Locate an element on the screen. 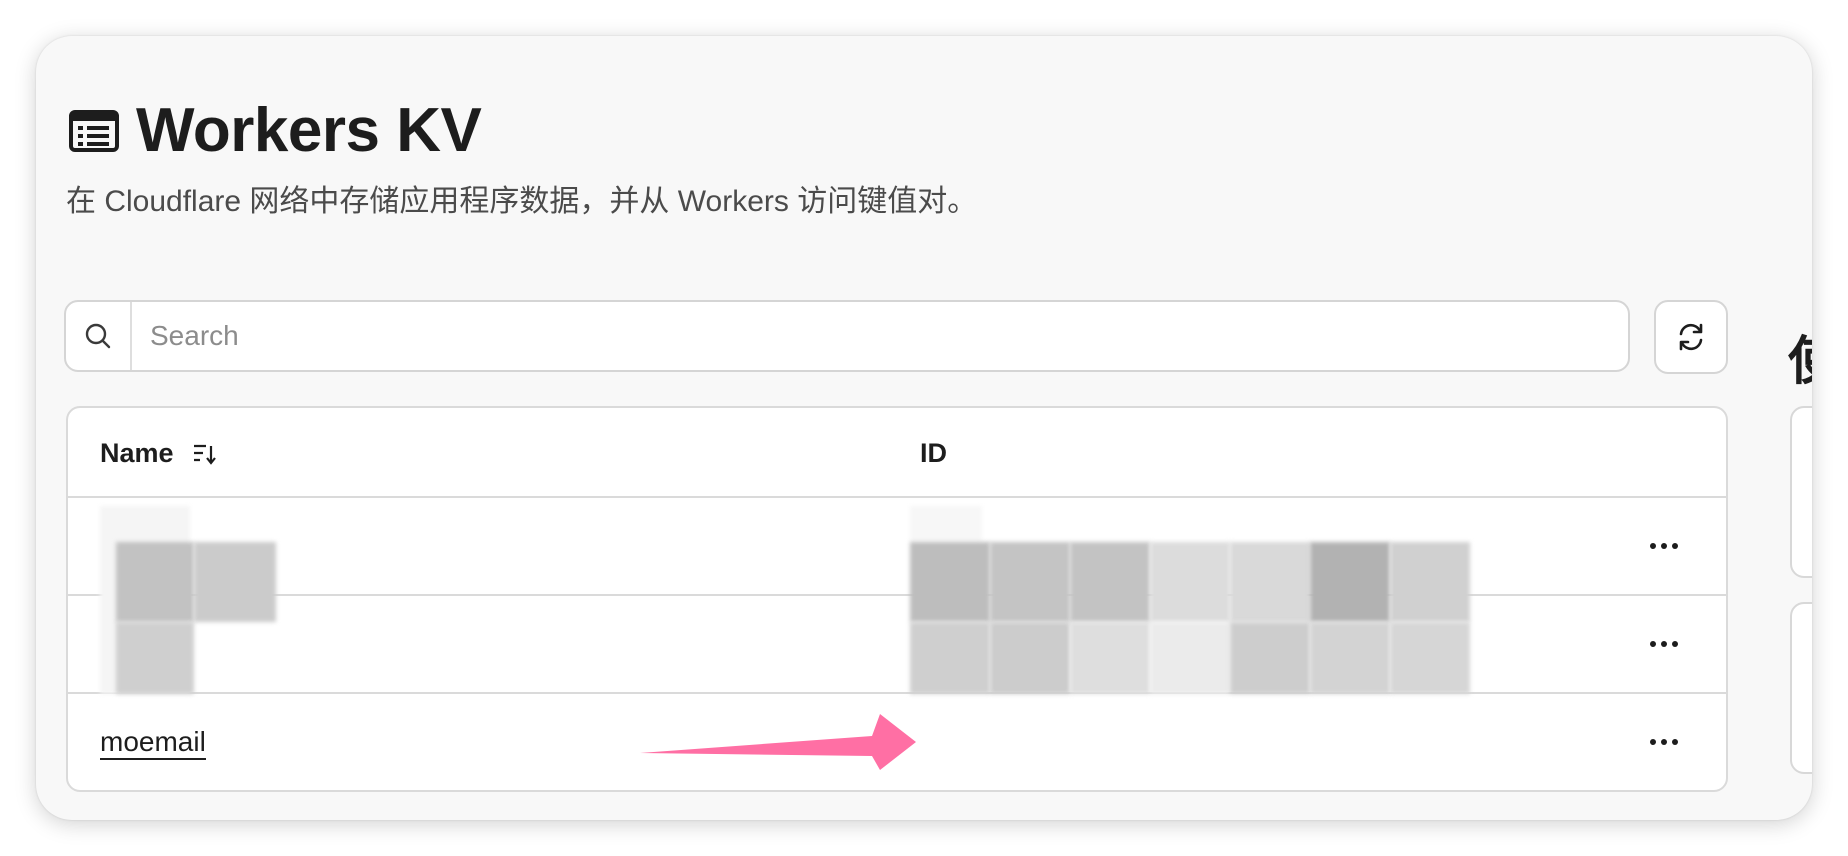 The image size is (1848, 856). refresh-icon is located at coordinates (1691, 337).